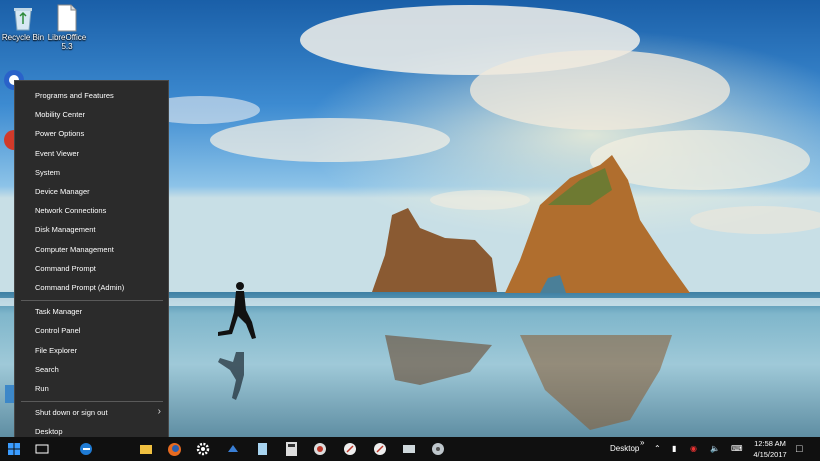  I want to click on app-icon, so click(233, 448).